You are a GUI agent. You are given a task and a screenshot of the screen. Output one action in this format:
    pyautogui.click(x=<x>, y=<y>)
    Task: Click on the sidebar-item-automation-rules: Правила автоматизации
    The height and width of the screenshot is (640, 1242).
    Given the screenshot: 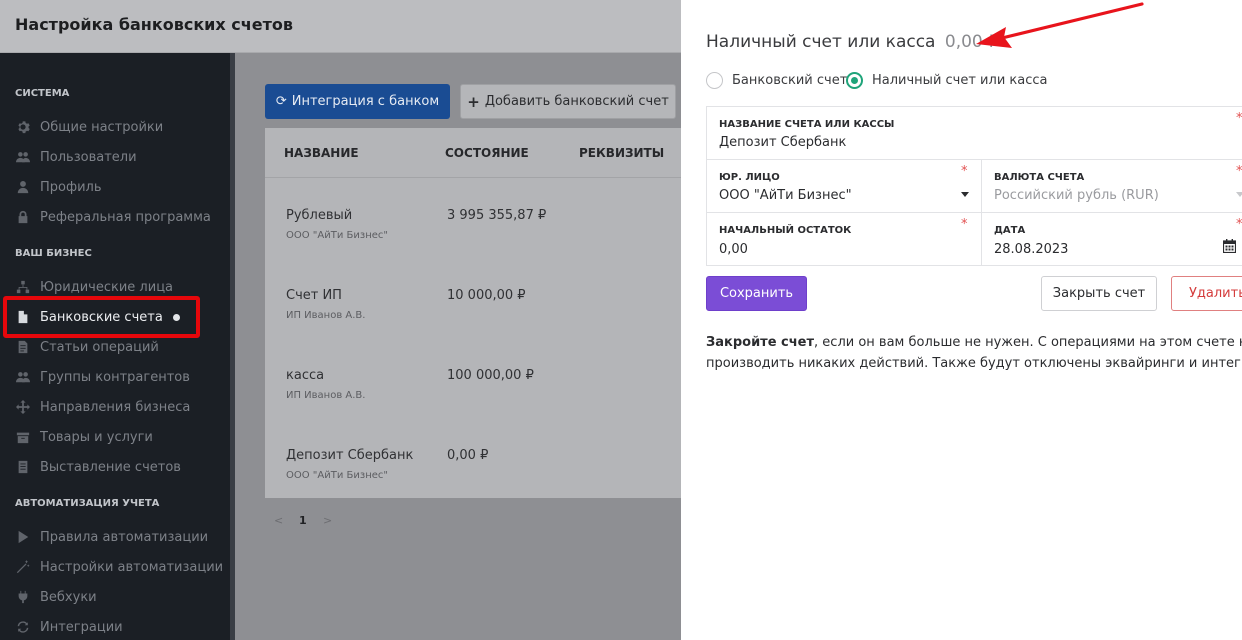 What is the action you would take?
    pyautogui.click(x=111, y=537)
    